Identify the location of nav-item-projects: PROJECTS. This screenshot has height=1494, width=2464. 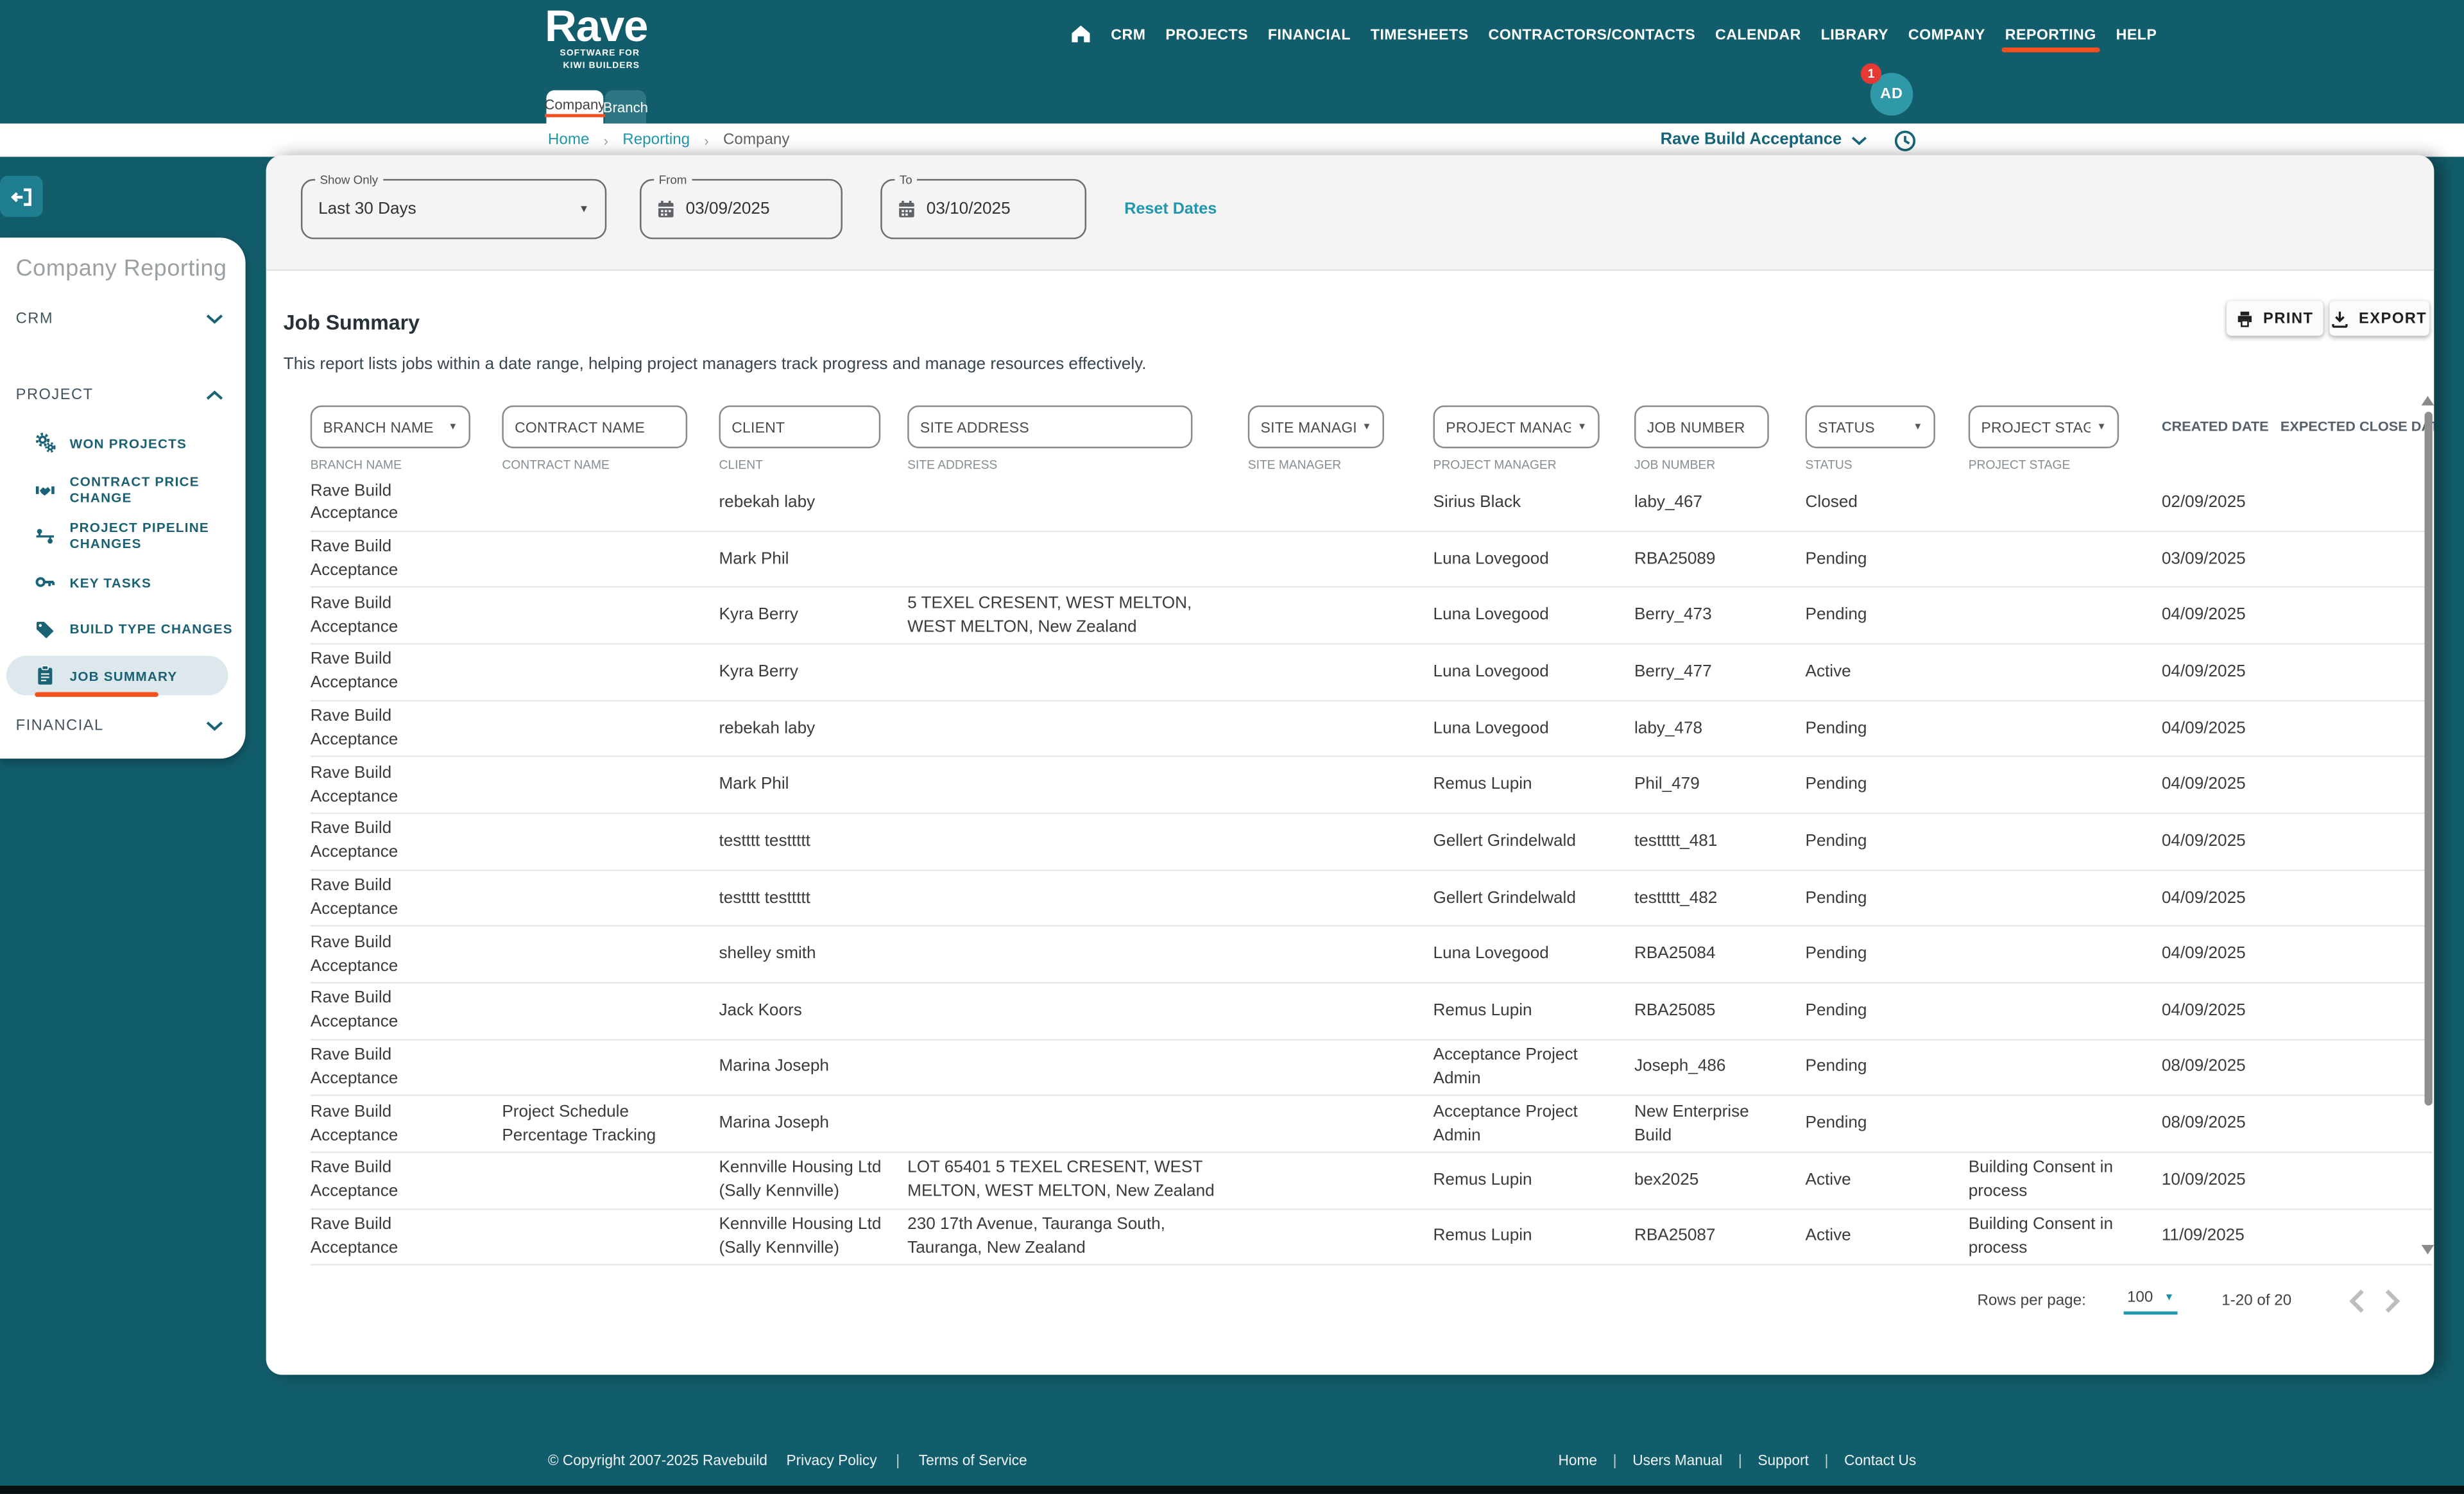
(1206, 33).